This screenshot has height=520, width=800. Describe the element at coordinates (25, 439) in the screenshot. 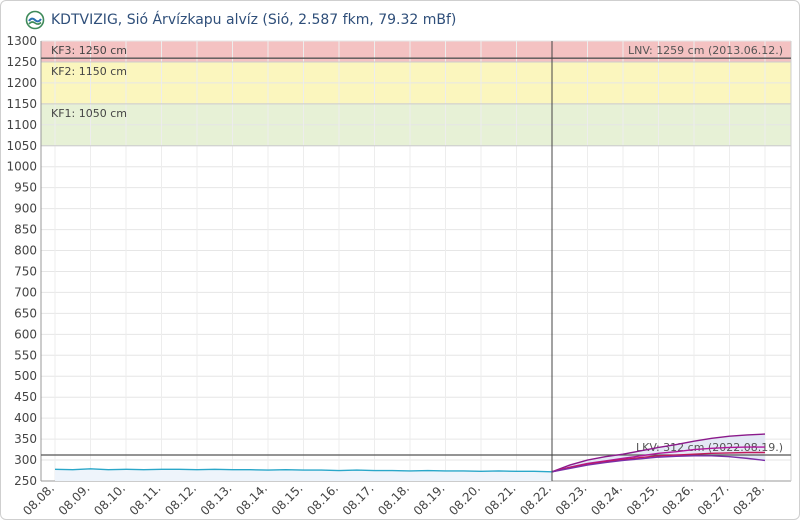

I see `y-tick-label: 350` at that location.